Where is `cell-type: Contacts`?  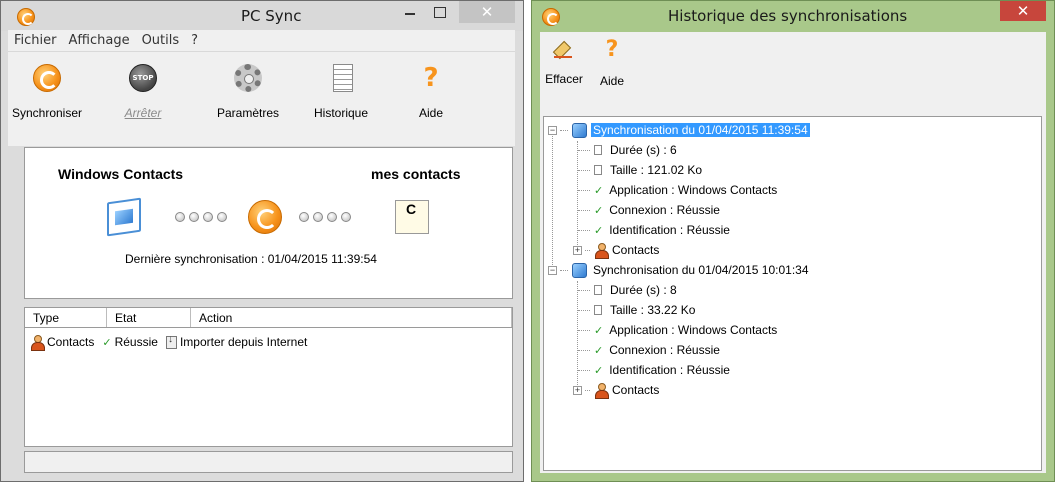 cell-type: Contacts is located at coordinates (62, 343).